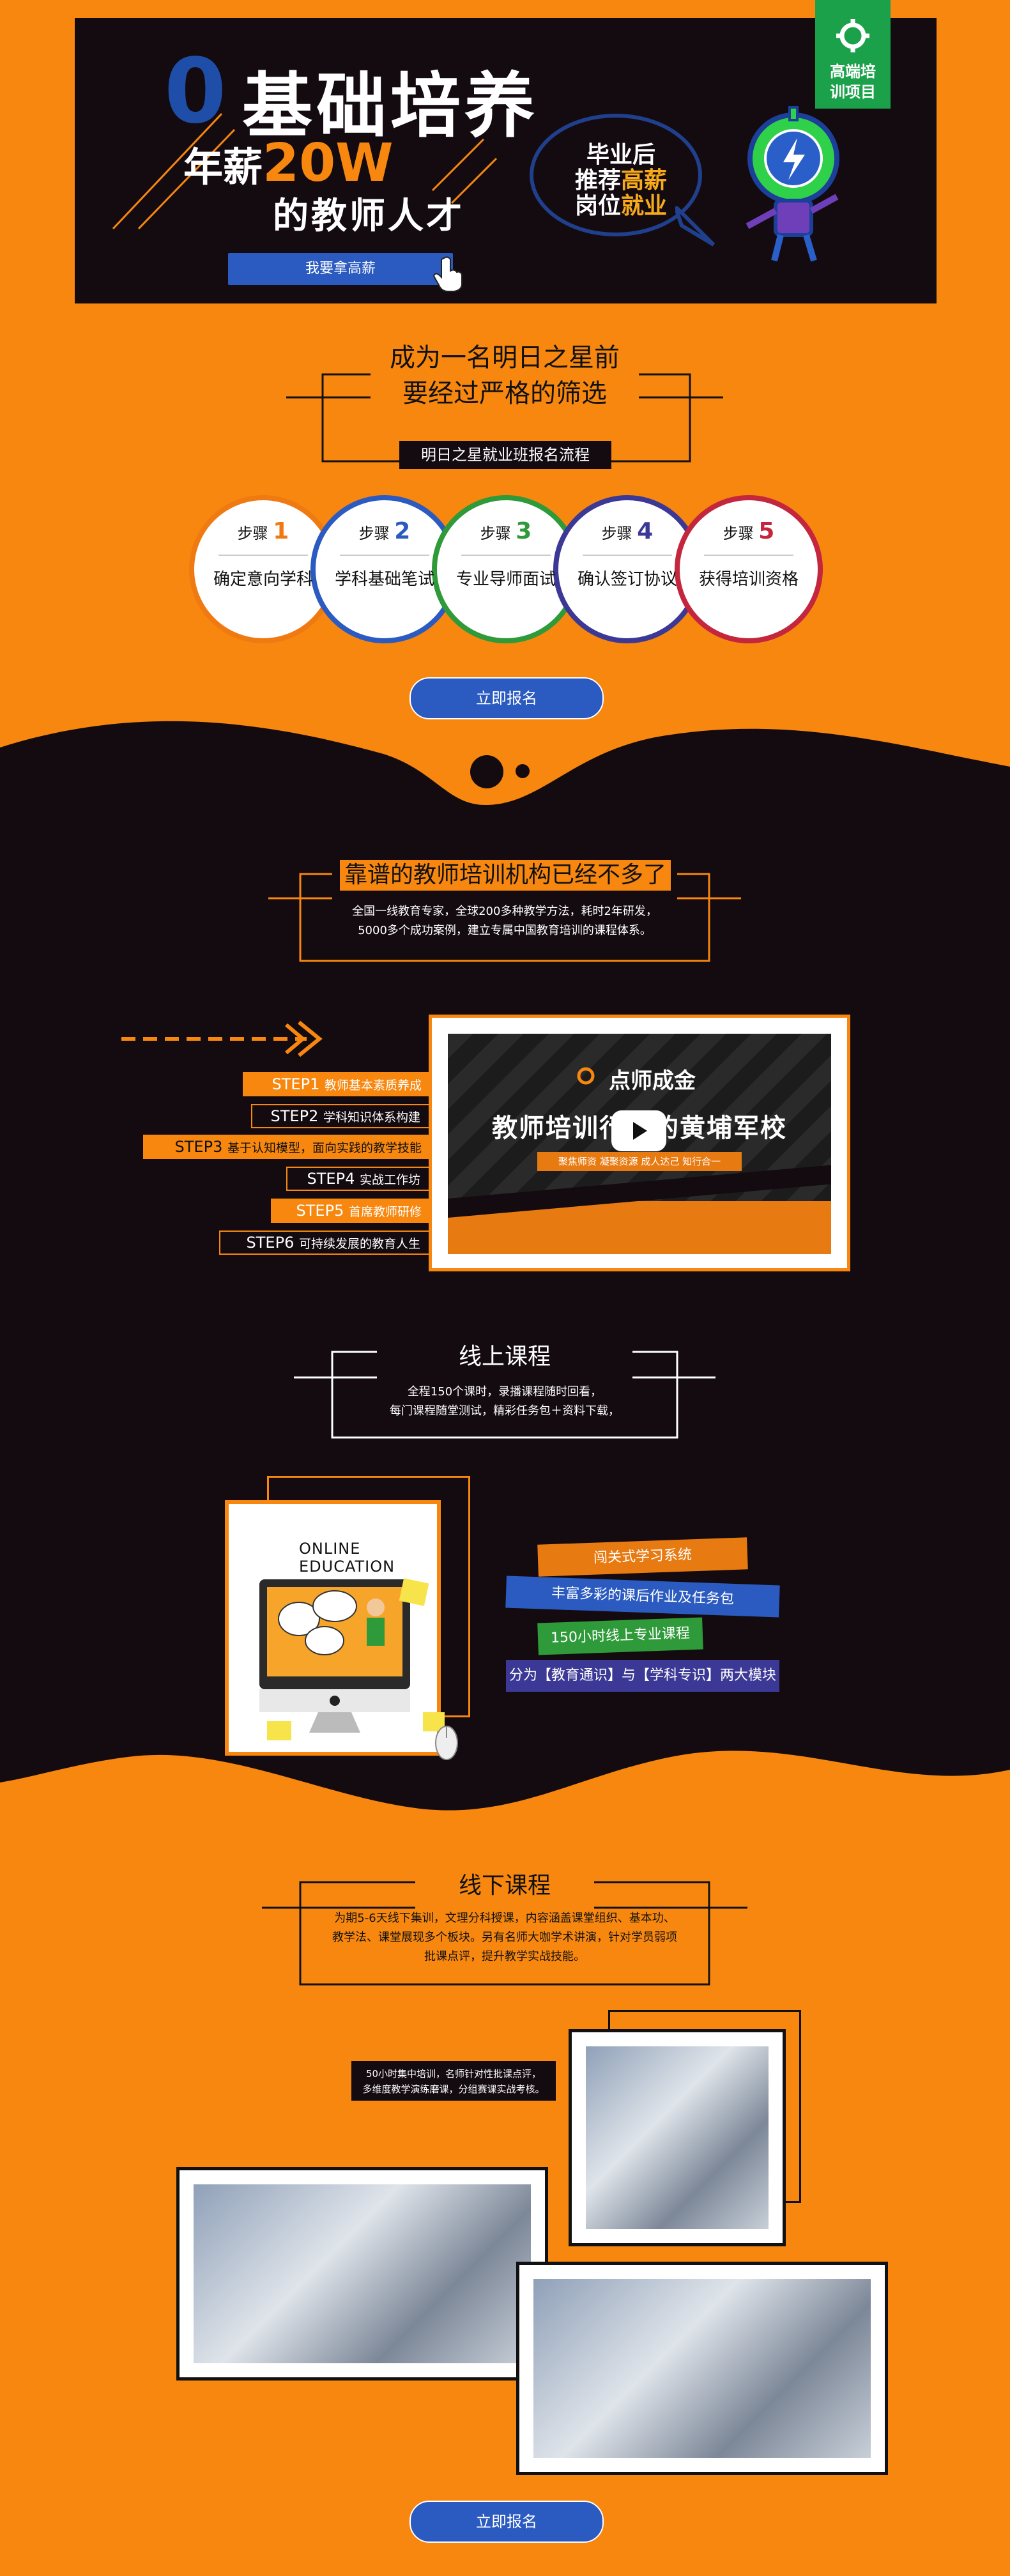 The image size is (1010, 2576). What do you see at coordinates (852, 35) in the screenshot?
I see `gear-icon` at bounding box center [852, 35].